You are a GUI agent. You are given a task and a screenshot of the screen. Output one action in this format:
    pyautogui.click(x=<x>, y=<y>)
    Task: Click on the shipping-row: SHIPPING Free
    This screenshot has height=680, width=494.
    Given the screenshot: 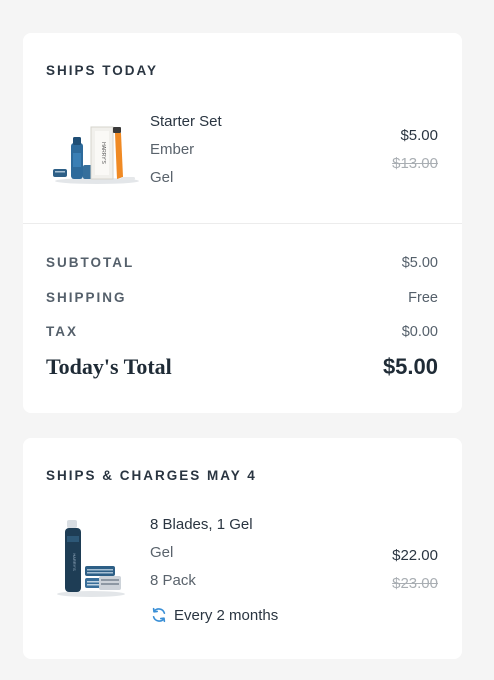 What is the action you would take?
    pyautogui.click(x=242, y=298)
    